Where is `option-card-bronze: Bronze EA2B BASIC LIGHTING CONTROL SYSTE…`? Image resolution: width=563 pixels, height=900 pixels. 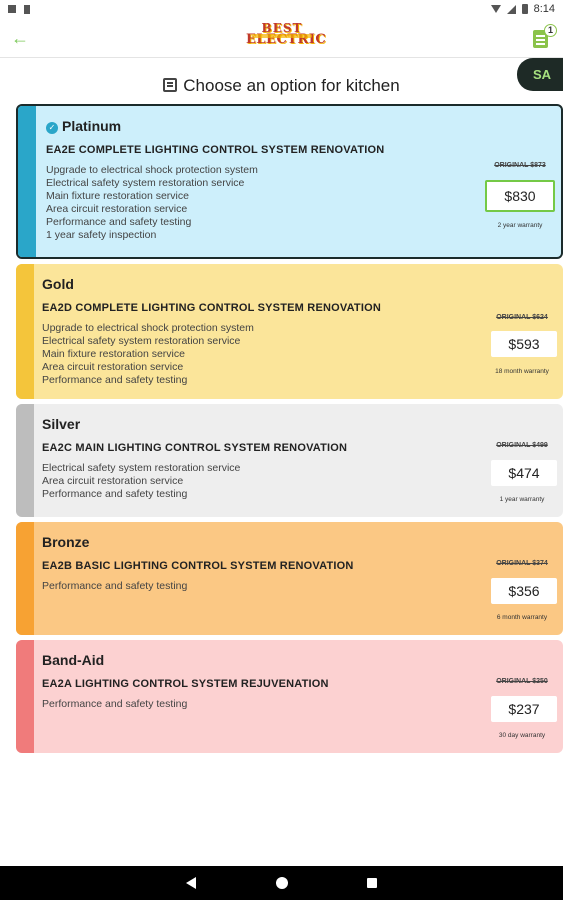 option-card-bronze: Bronze EA2B BASIC LIGHTING CONTROL SYSTE… is located at coordinates (289, 578).